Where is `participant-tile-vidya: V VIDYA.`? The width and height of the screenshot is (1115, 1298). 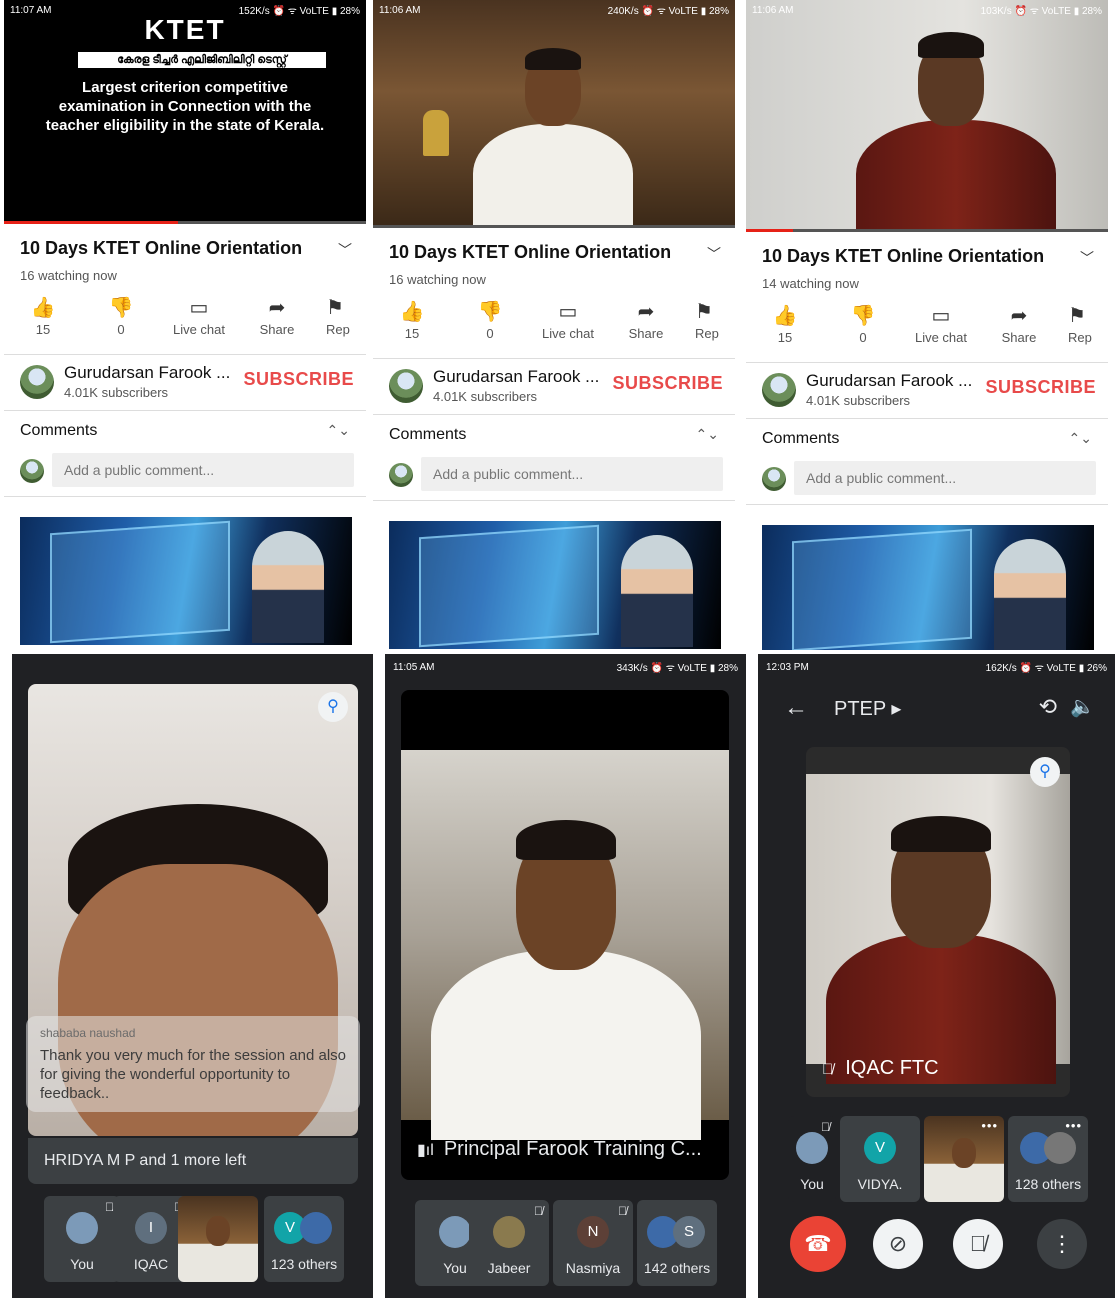
participant-tile-vidya: V VIDYA. is located at coordinates (880, 1159).